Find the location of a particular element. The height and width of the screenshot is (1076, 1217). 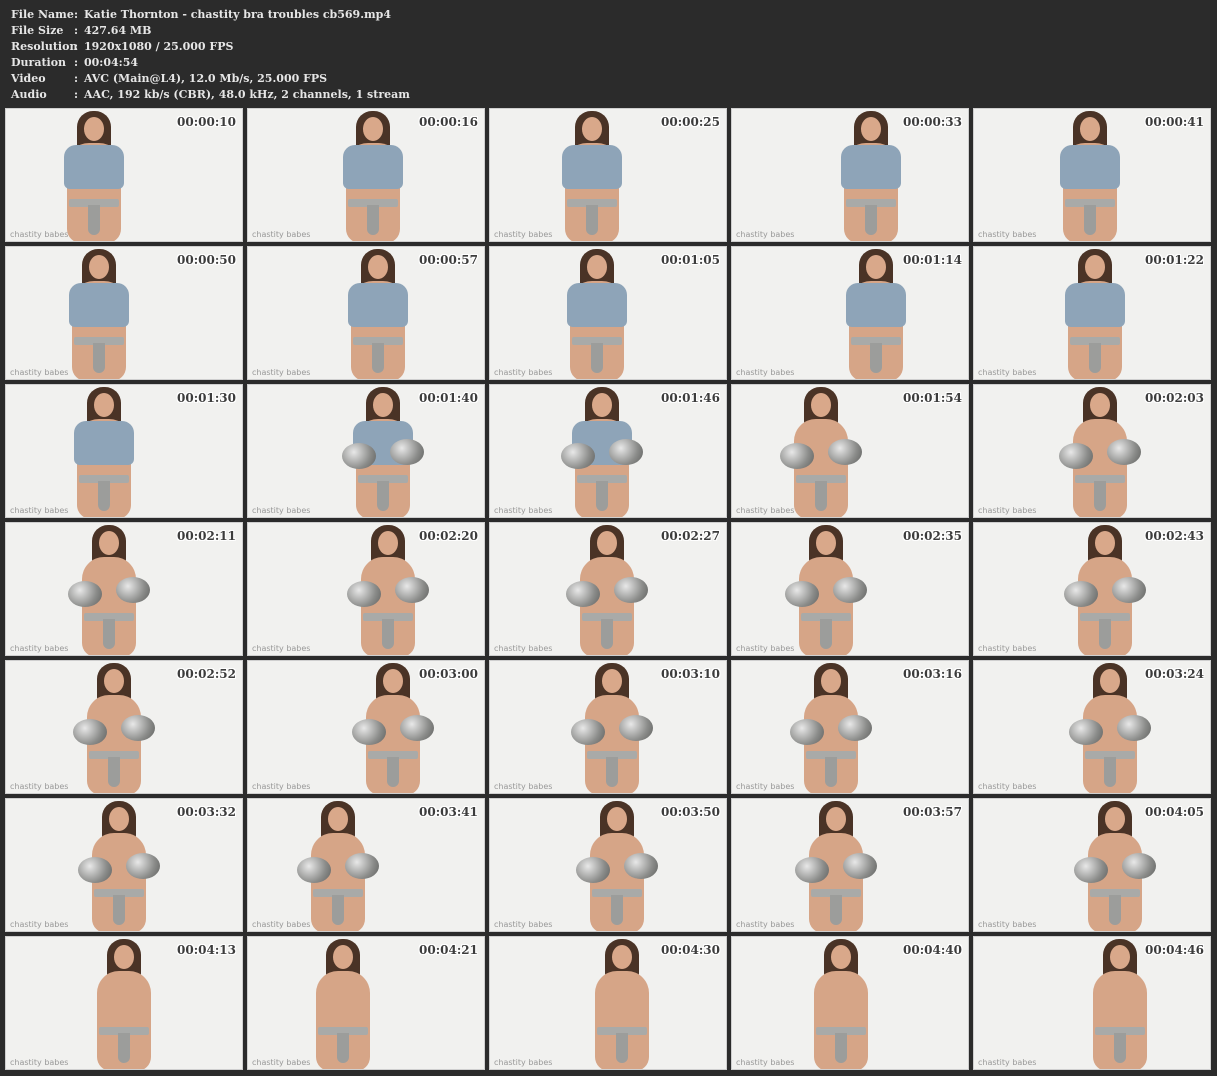

frame-timestamp: 00:02:35 is located at coordinates (932, 536).